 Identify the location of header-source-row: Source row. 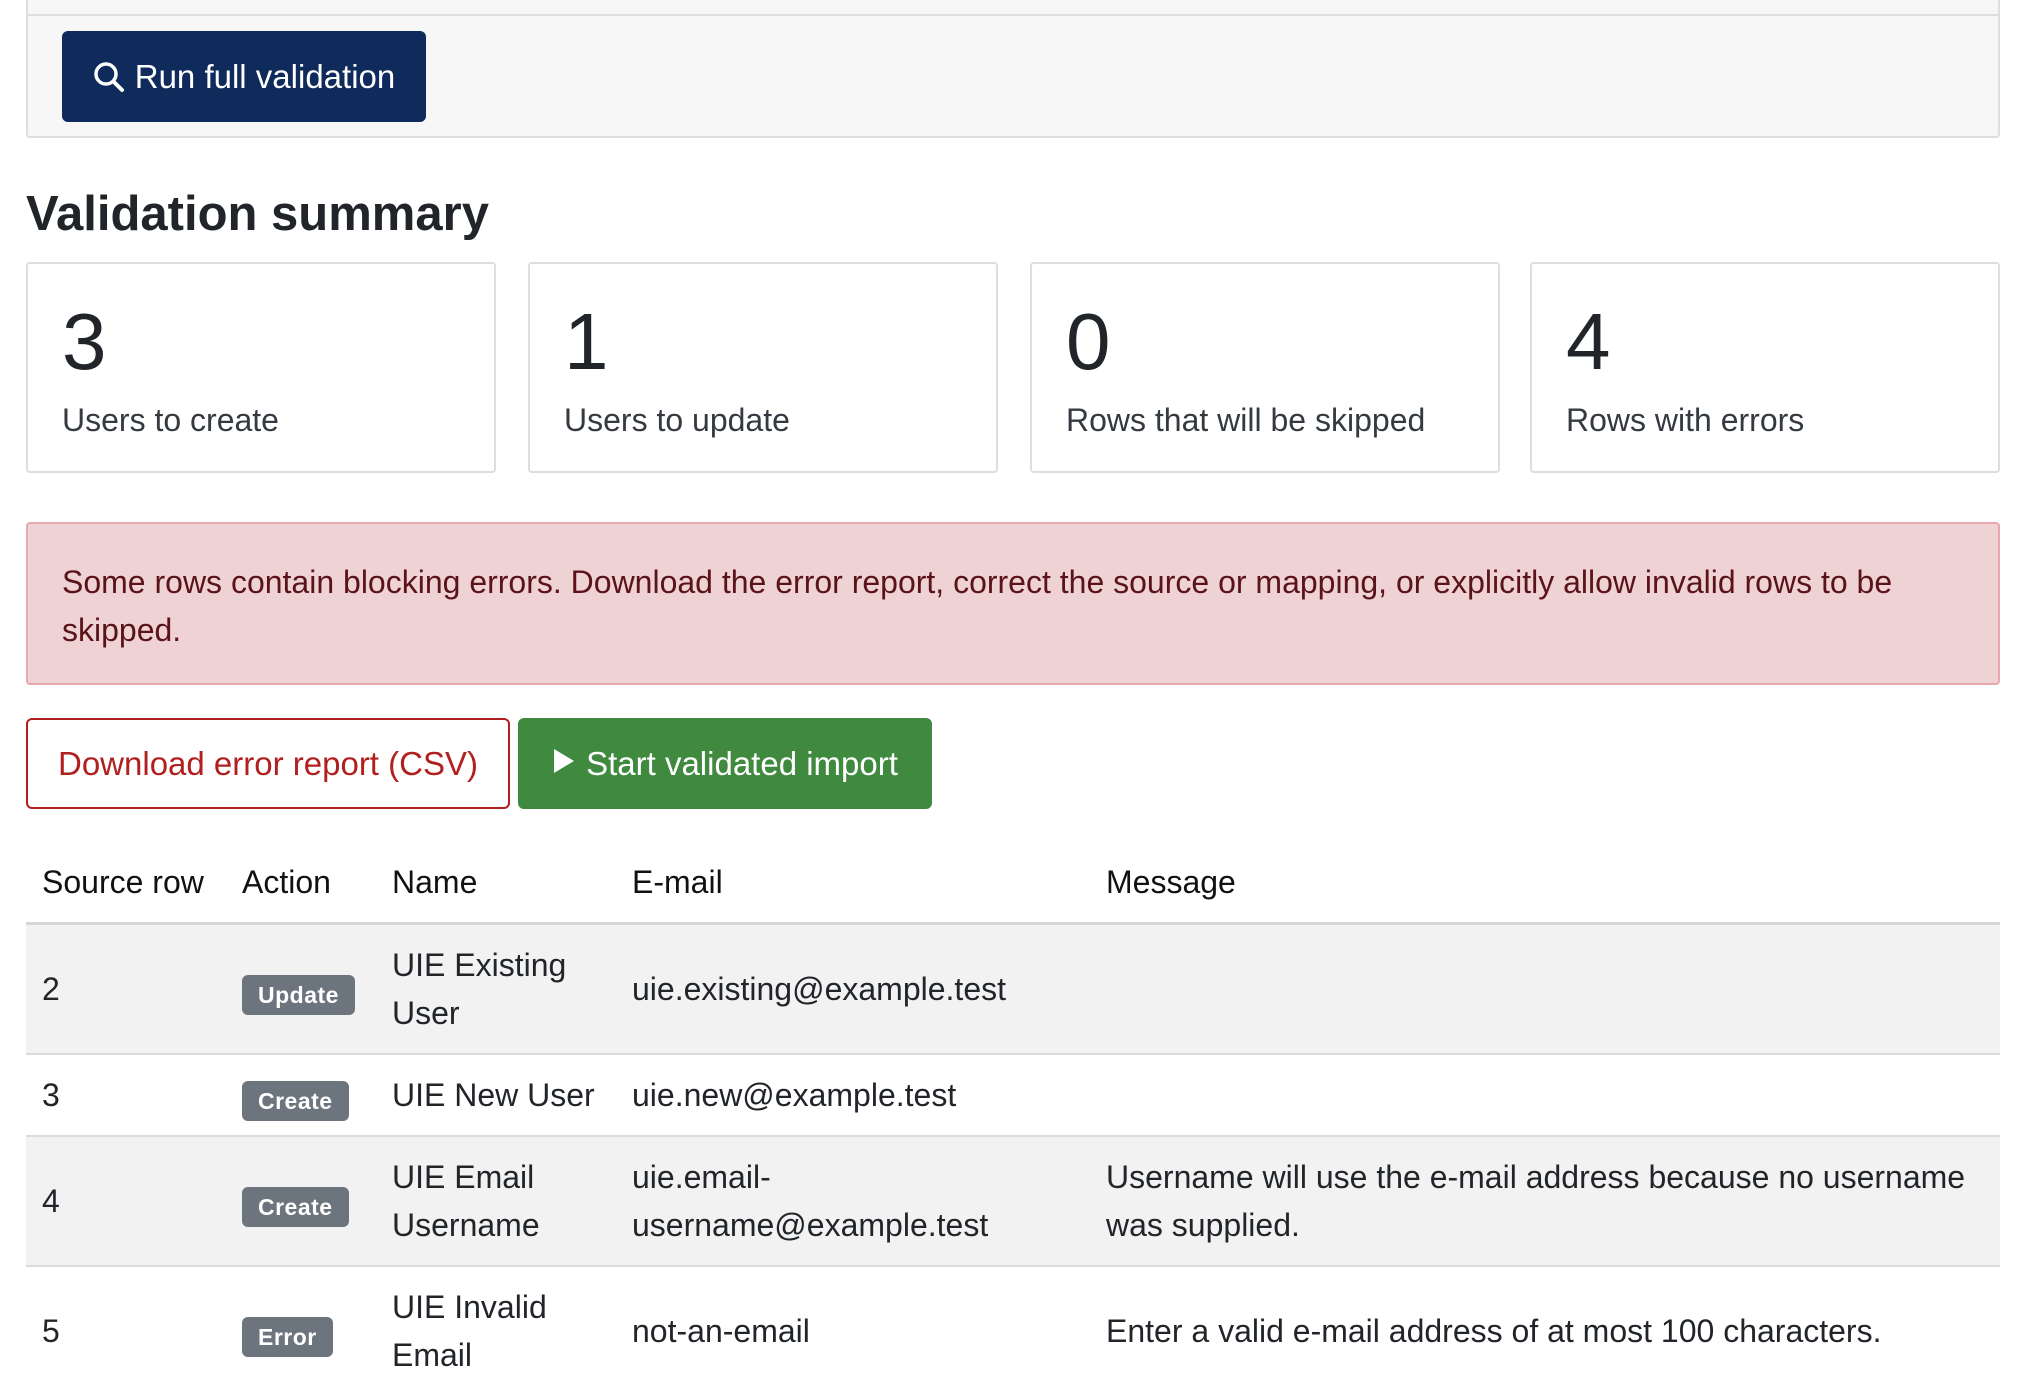
(126, 883).